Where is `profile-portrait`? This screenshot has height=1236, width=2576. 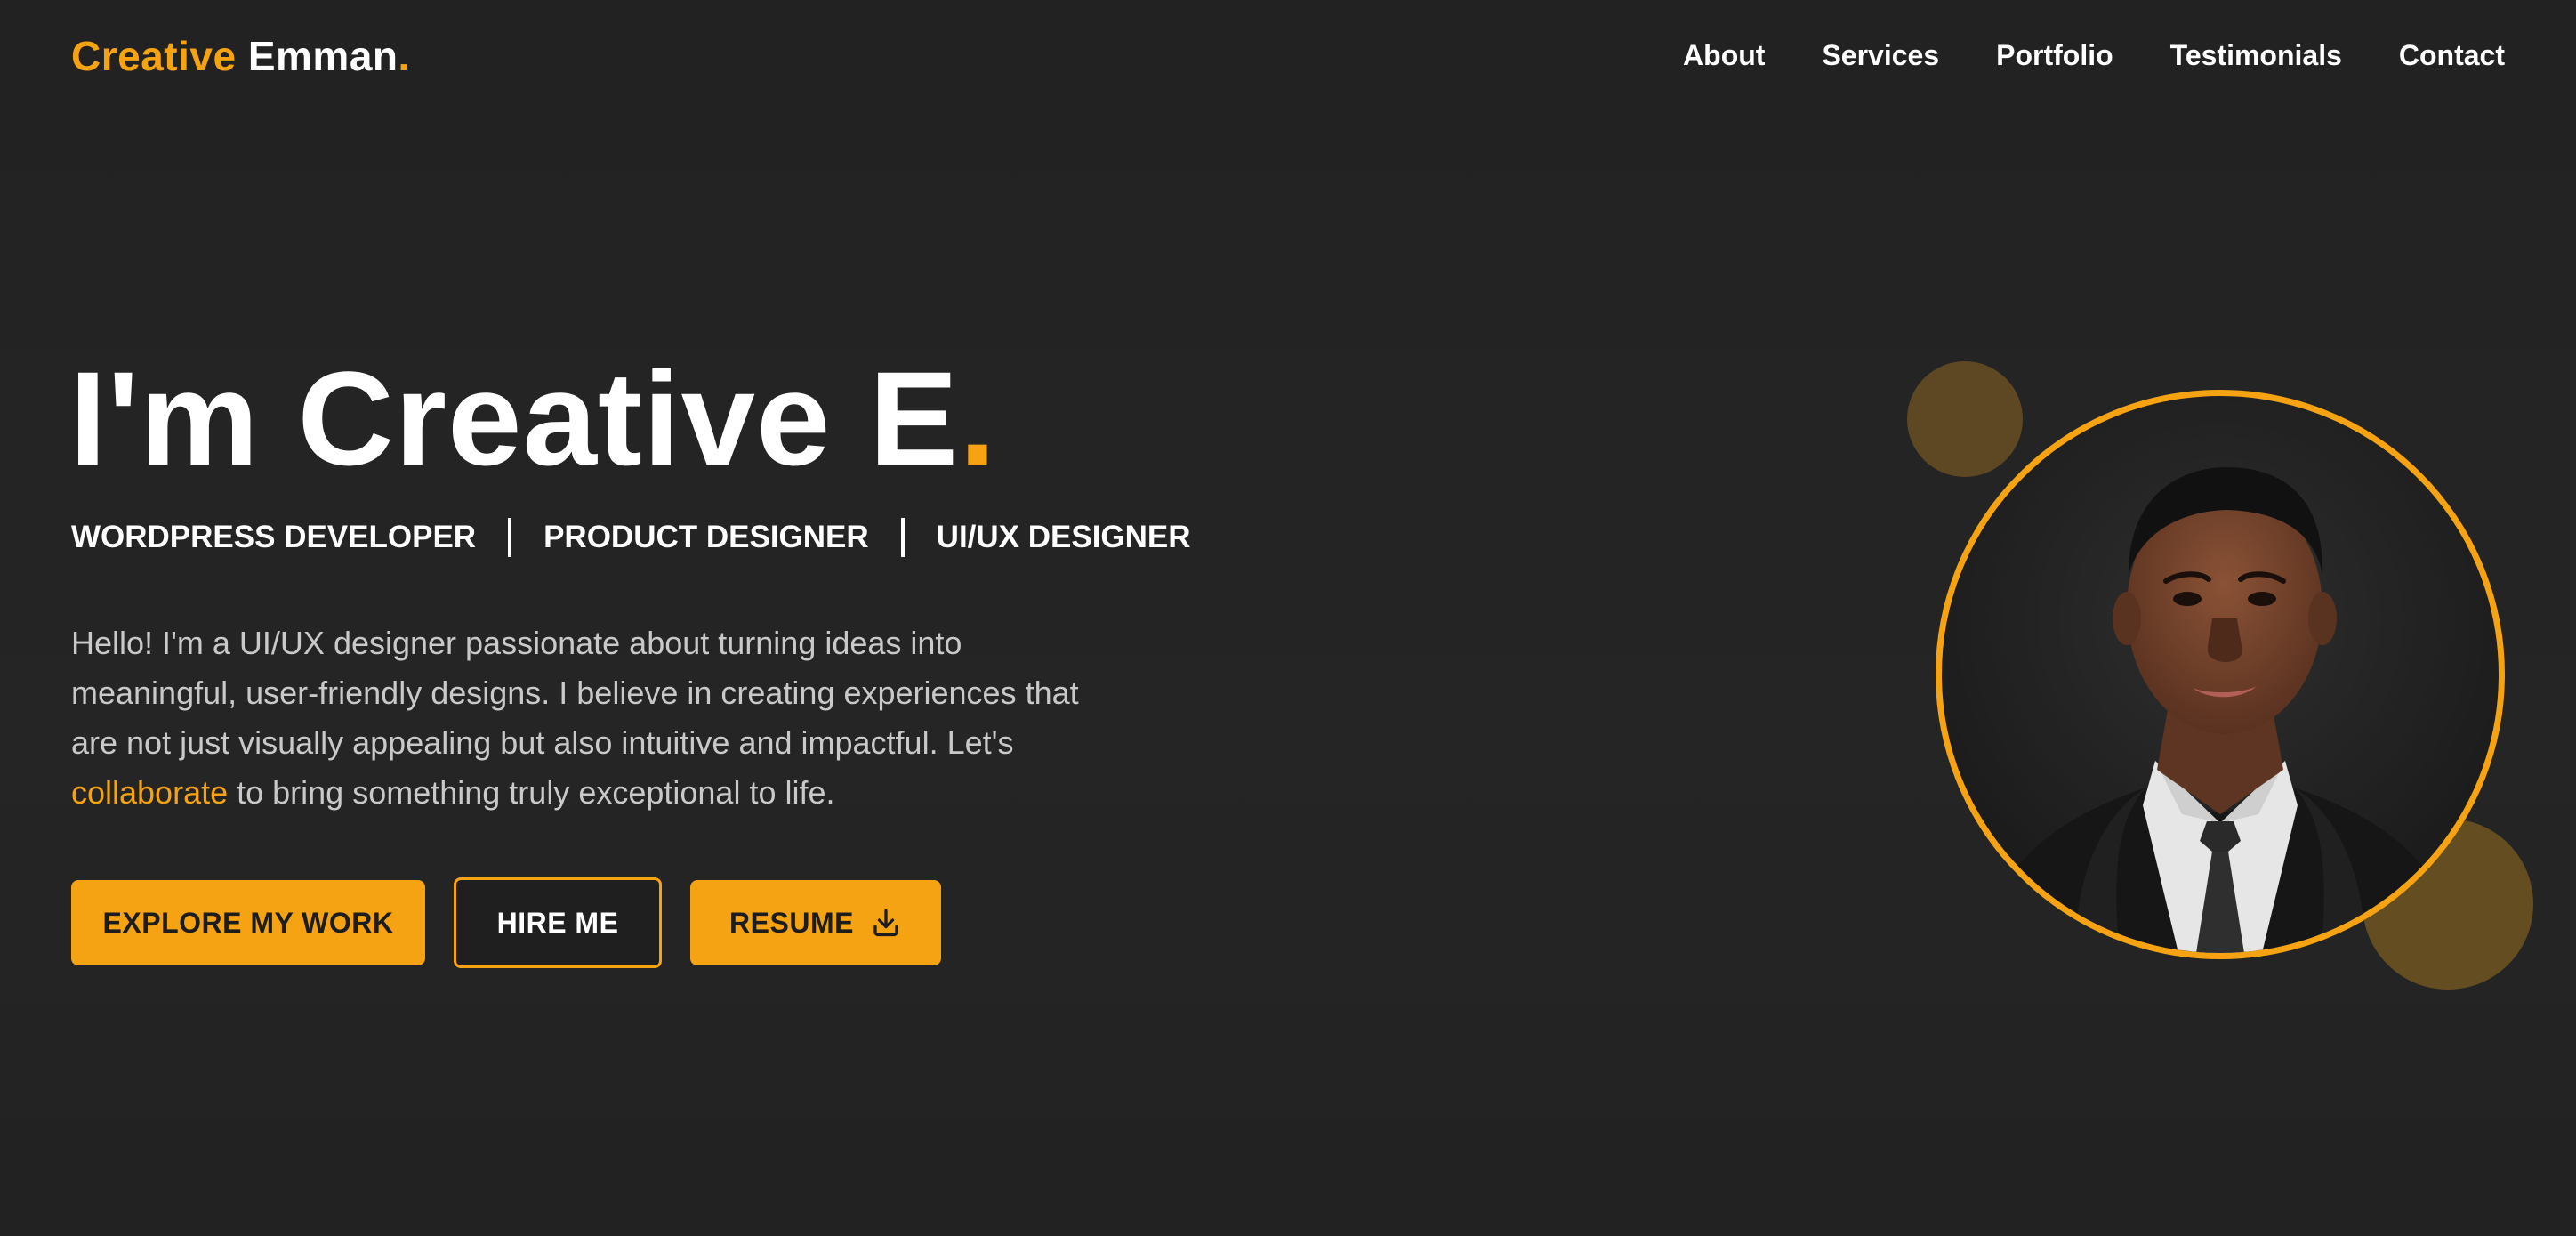
profile-portrait is located at coordinates (2220, 674).